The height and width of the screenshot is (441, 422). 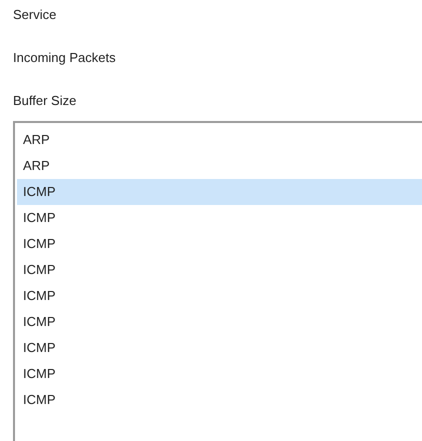 I want to click on field-label: Service, so click(x=34, y=15).